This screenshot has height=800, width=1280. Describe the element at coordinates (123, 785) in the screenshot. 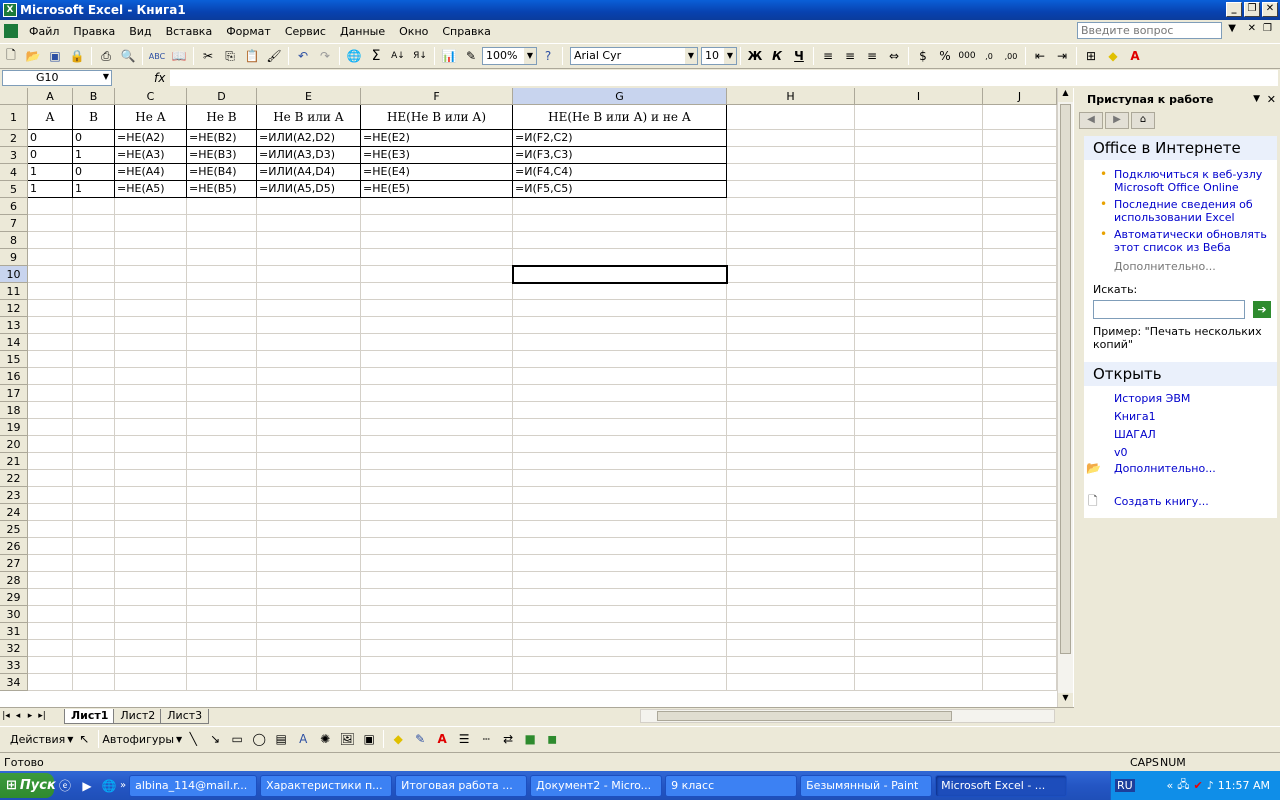

I see `quicklaunch-more-icon: »` at that location.